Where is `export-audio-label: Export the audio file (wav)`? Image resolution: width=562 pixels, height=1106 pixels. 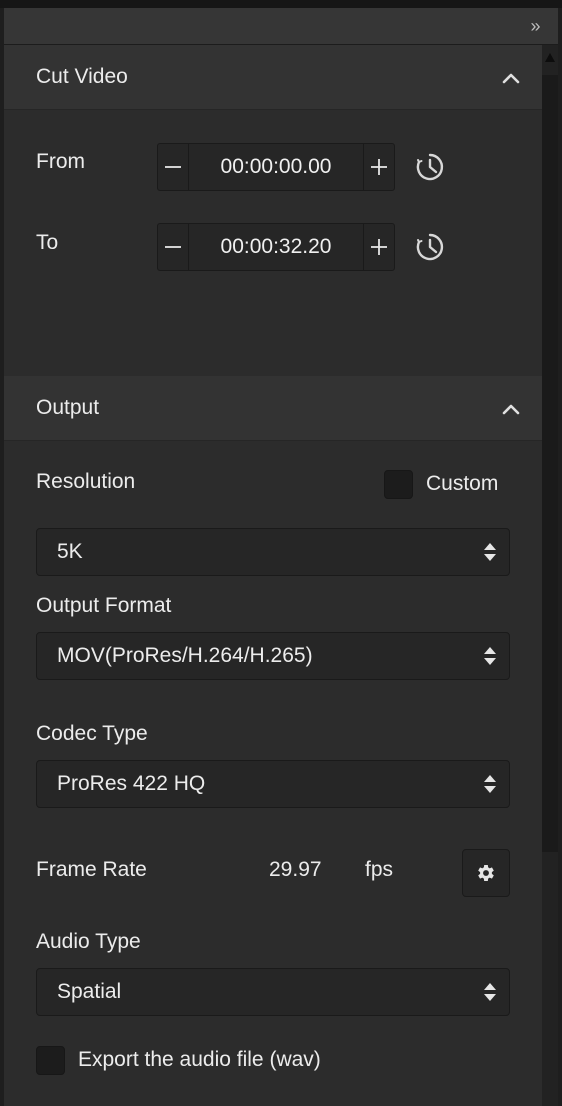
export-audio-label: Export the audio file (wav) is located at coordinates (199, 1059).